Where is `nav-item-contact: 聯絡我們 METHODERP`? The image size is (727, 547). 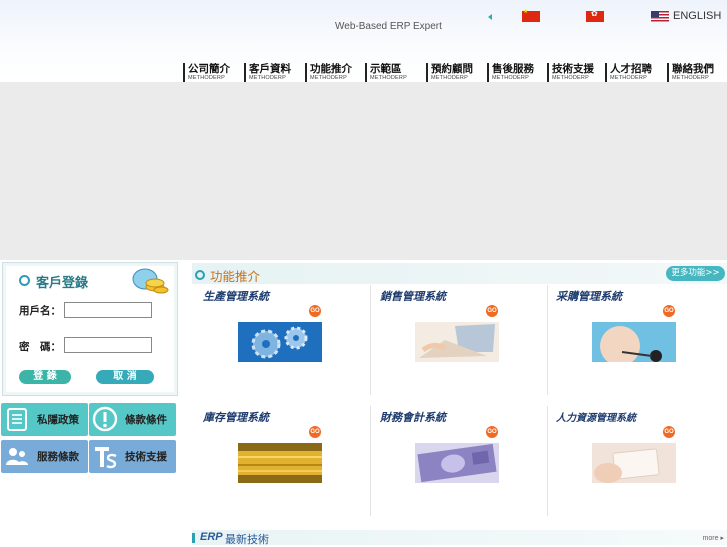
nav-item-contact: 聯絡我們 METHODERP is located at coordinates (690, 73).